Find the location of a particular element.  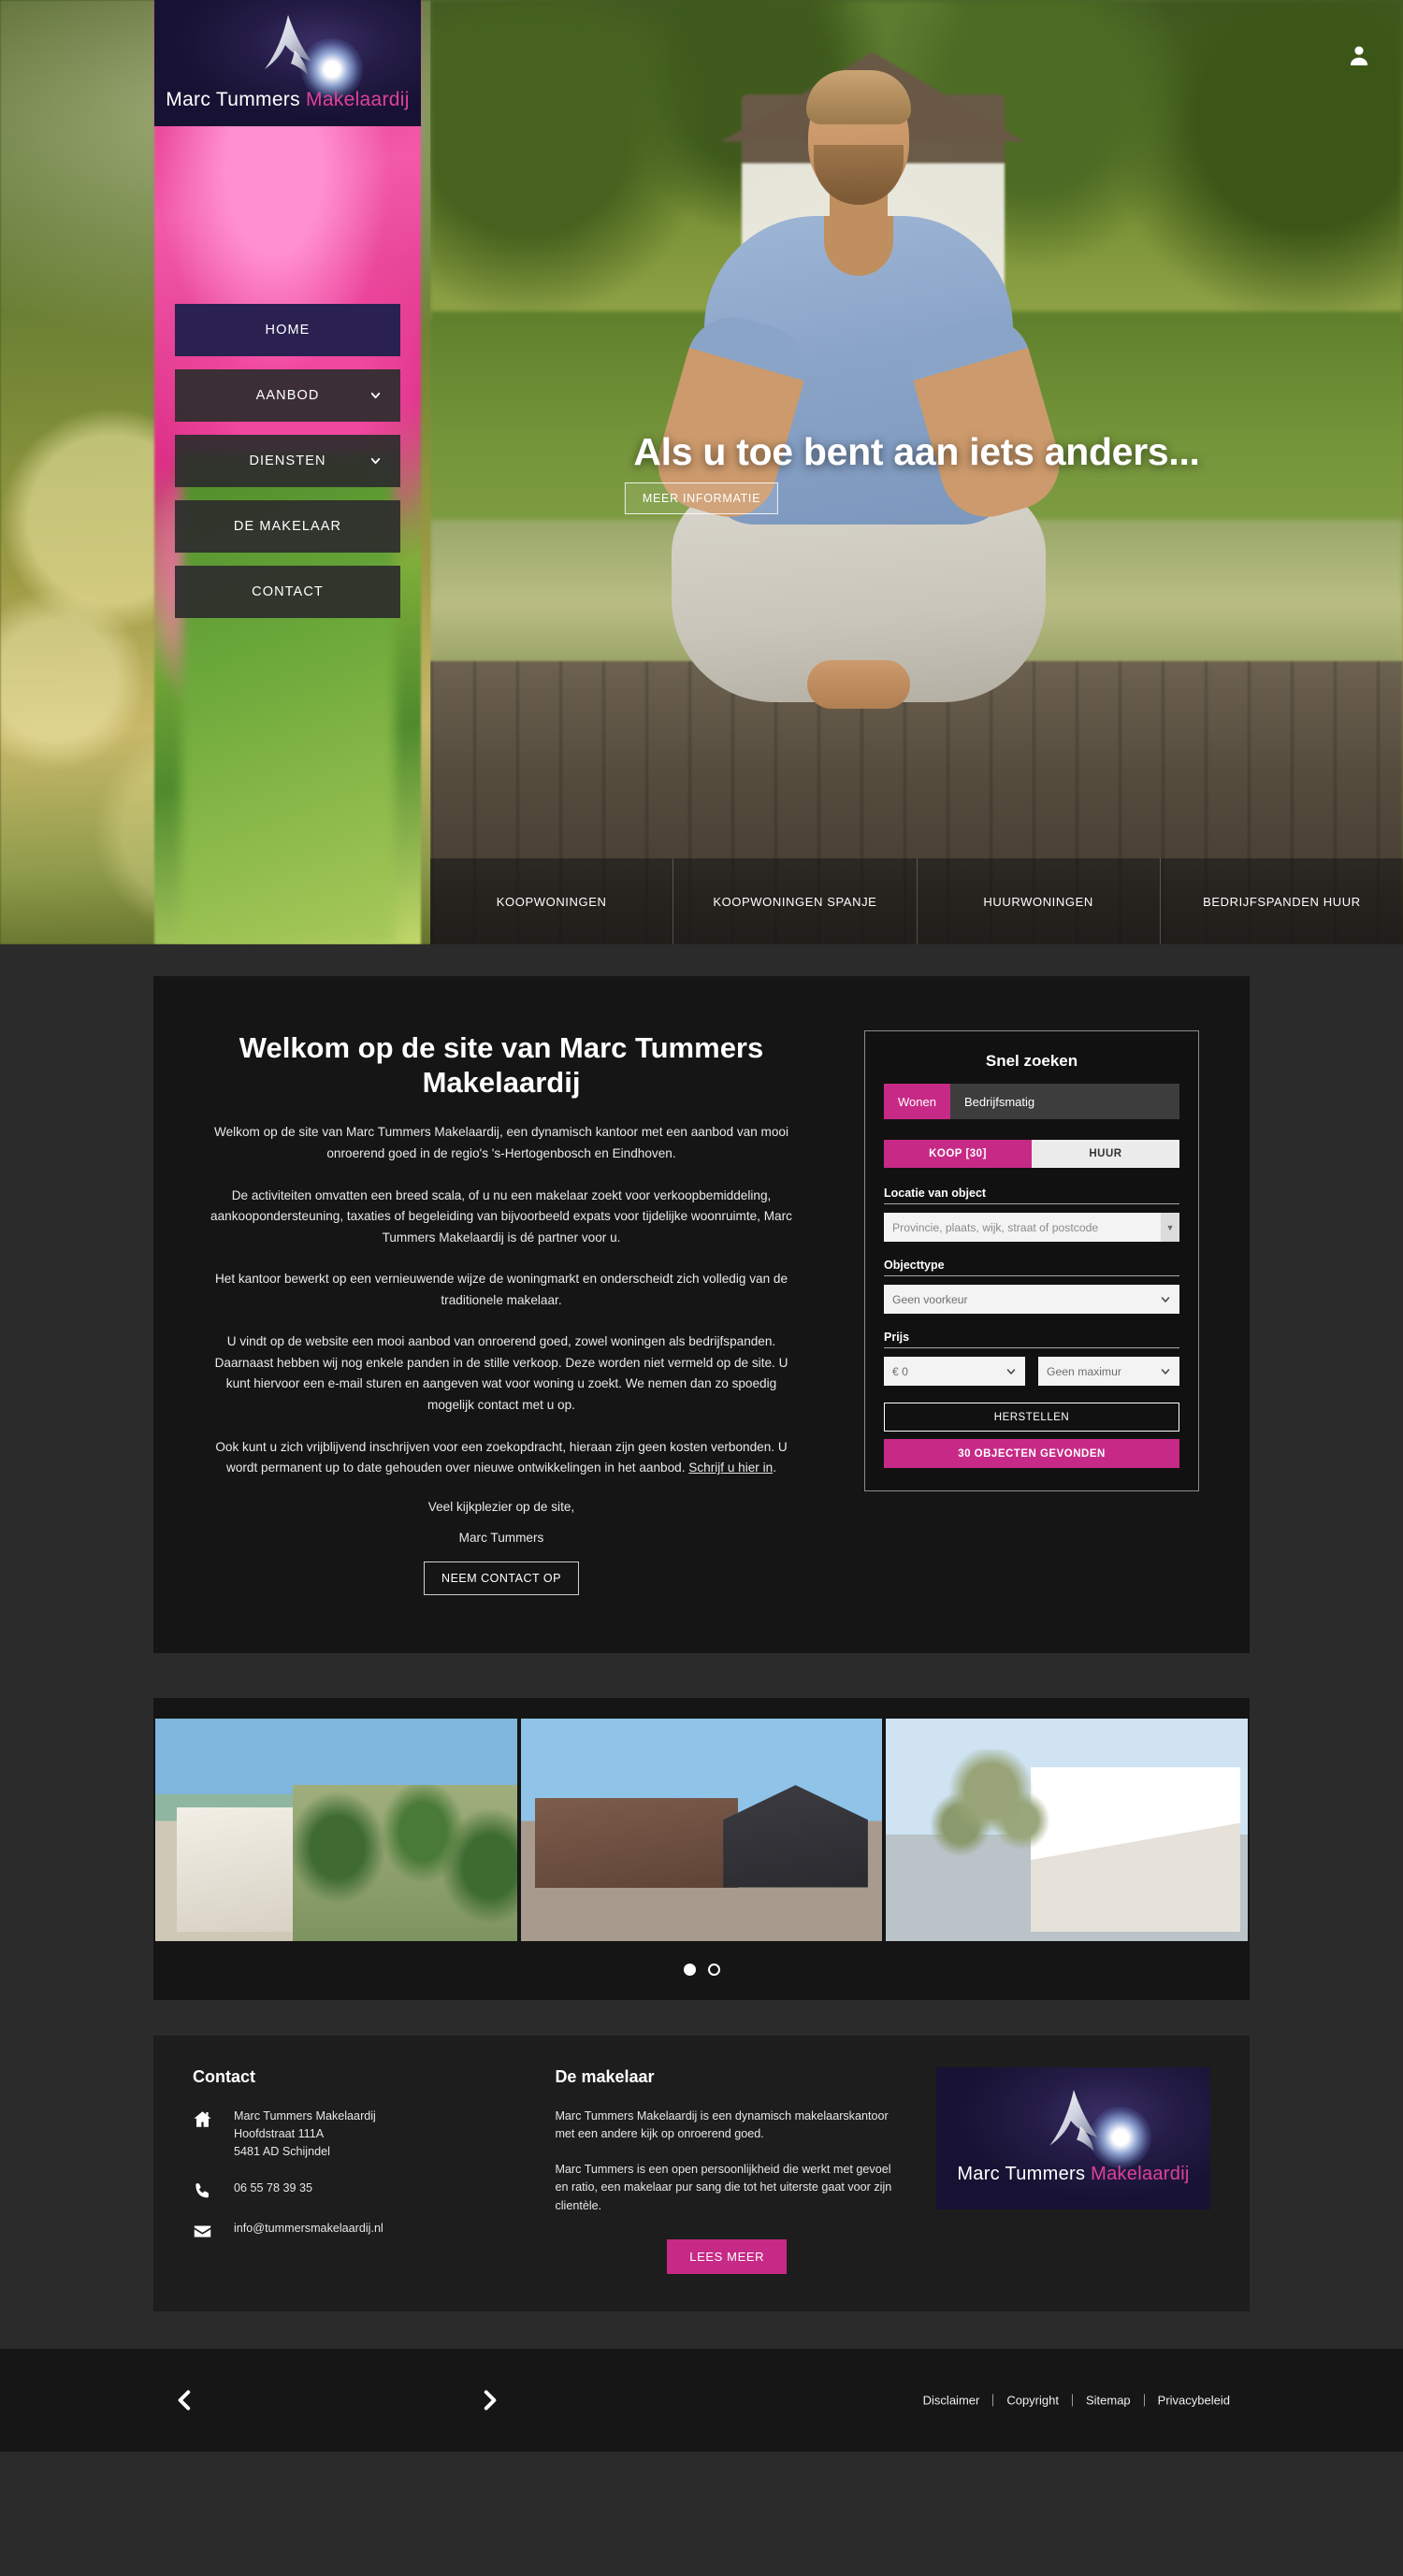

carousel-row is located at coordinates (701, 1830).